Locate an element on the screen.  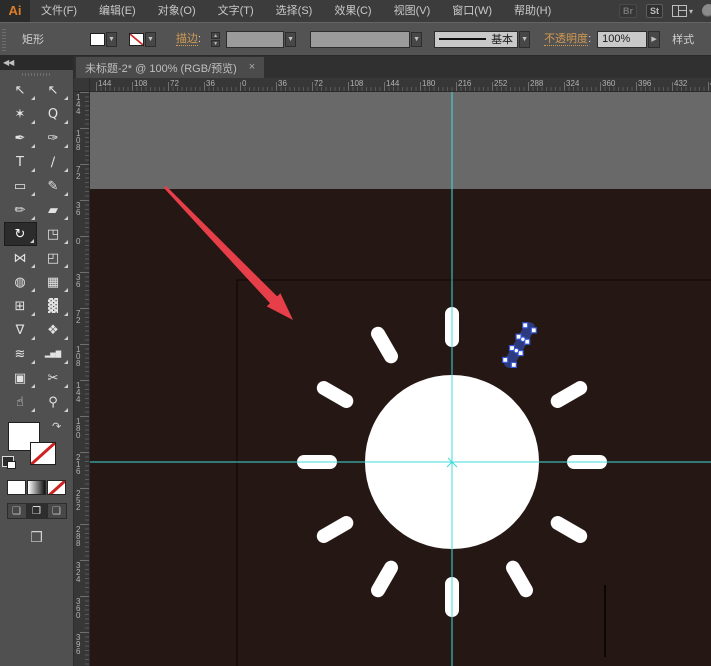
width-profile-dropdown-button: ▼ is located at coordinates (417, 39).